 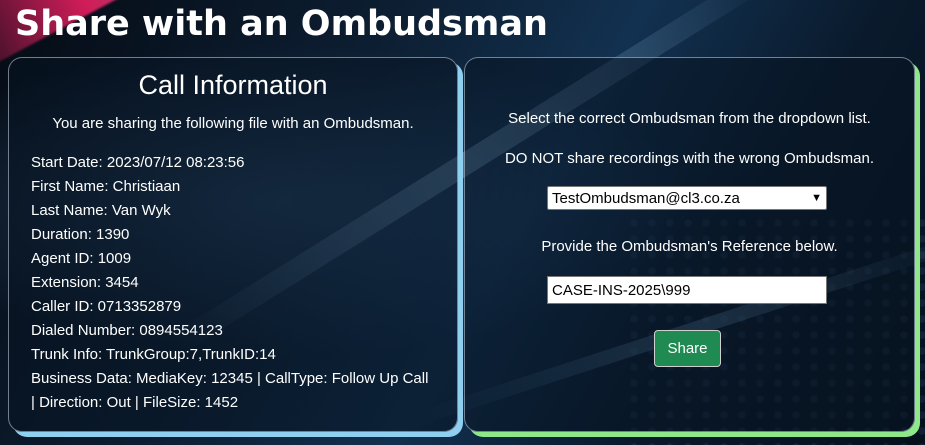 What do you see at coordinates (646, 198) in the screenshot?
I see `ombudsman-dropdown-value: TestOmbudsman@cl3.co.za` at bounding box center [646, 198].